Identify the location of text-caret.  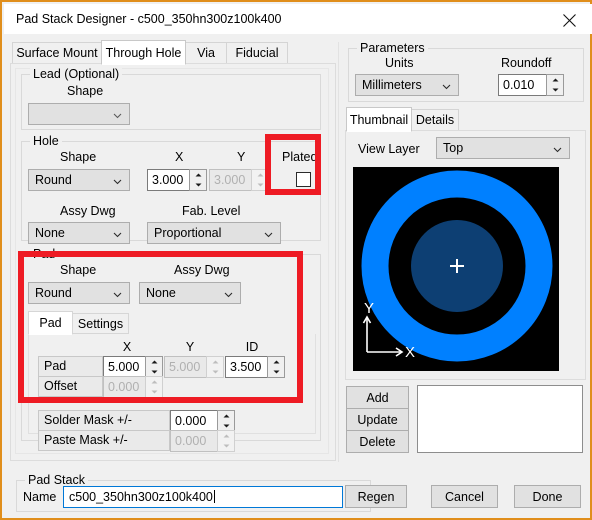
(214, 496).